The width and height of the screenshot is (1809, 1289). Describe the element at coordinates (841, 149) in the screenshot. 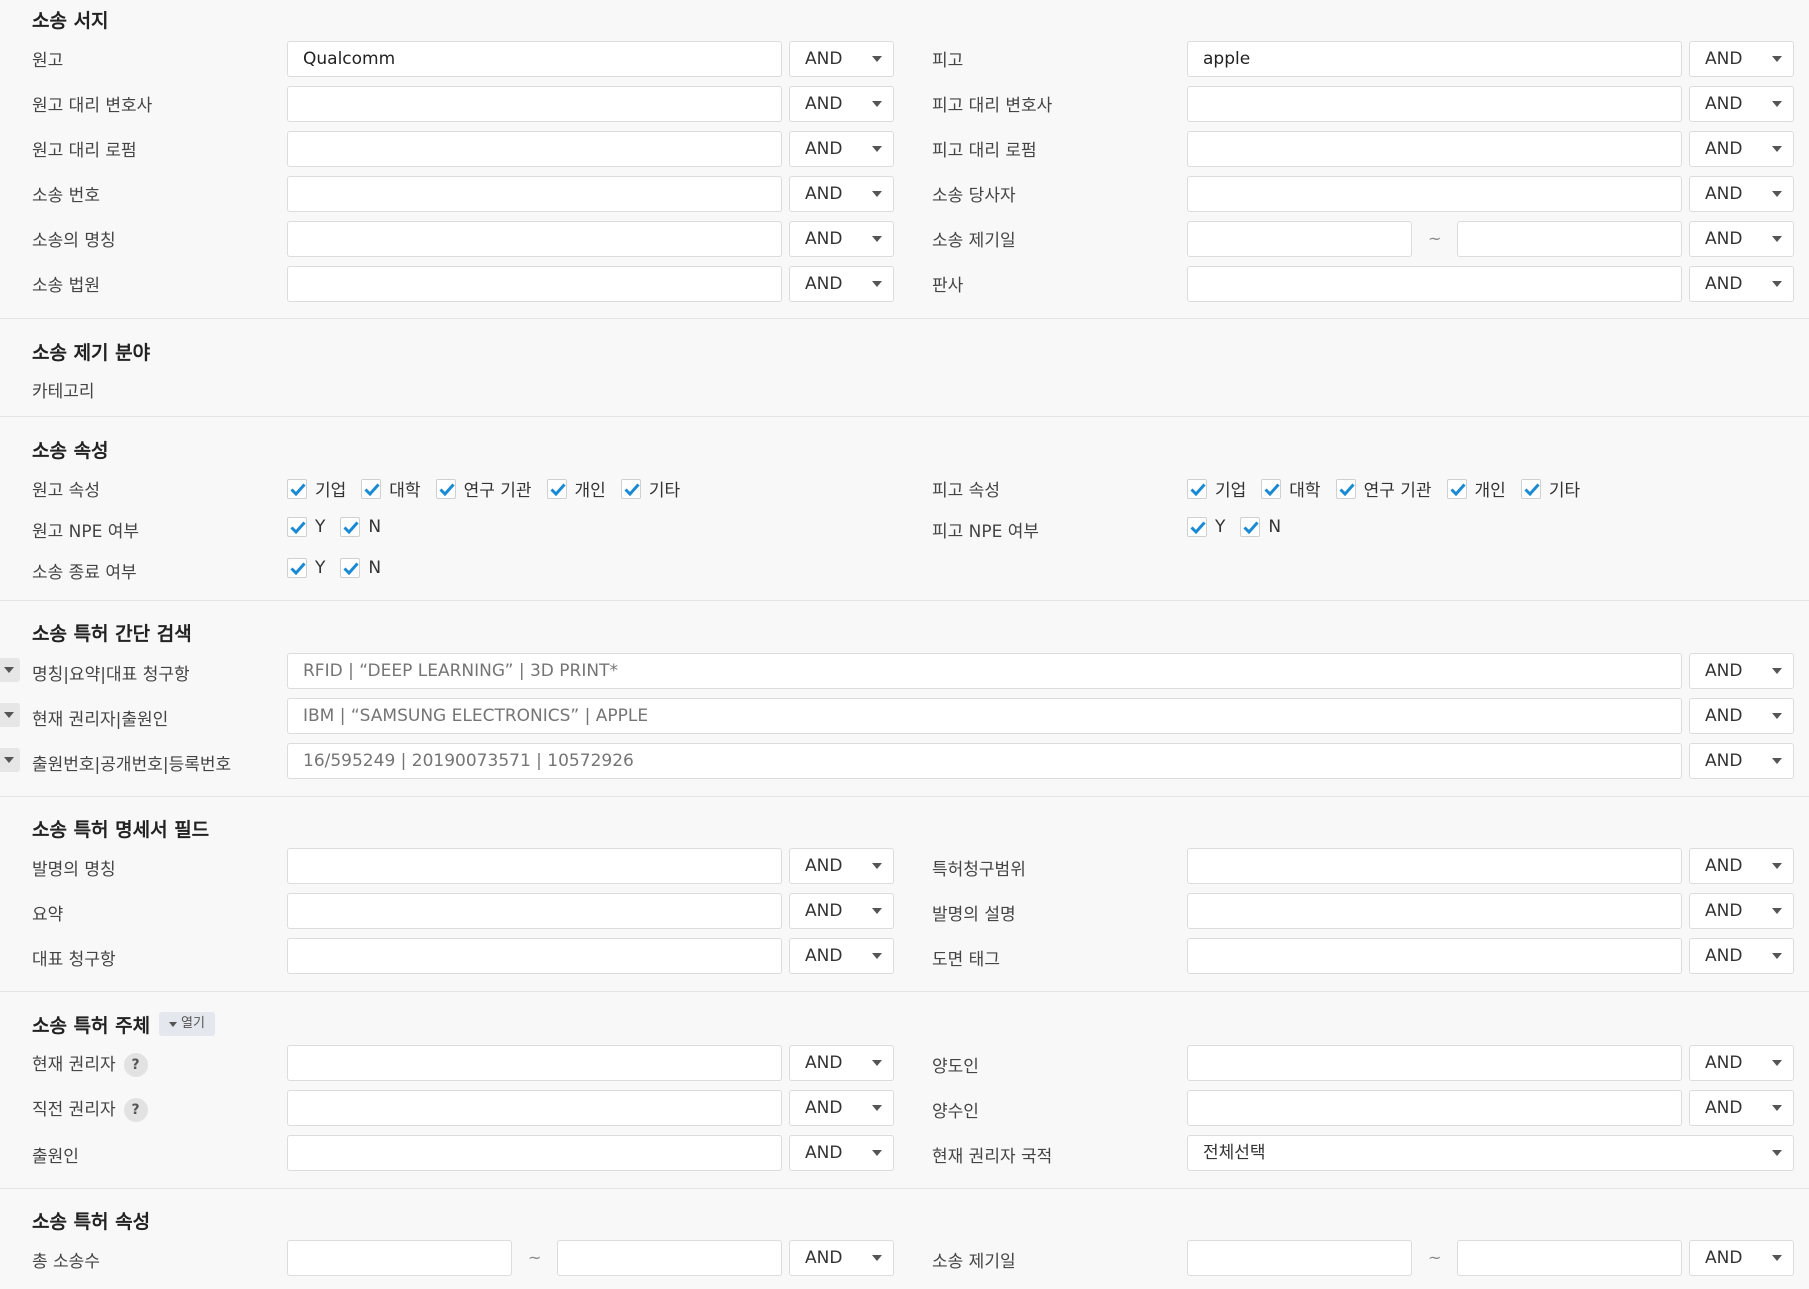

I see `plaintiff-firm-op-select: AND` at that location.